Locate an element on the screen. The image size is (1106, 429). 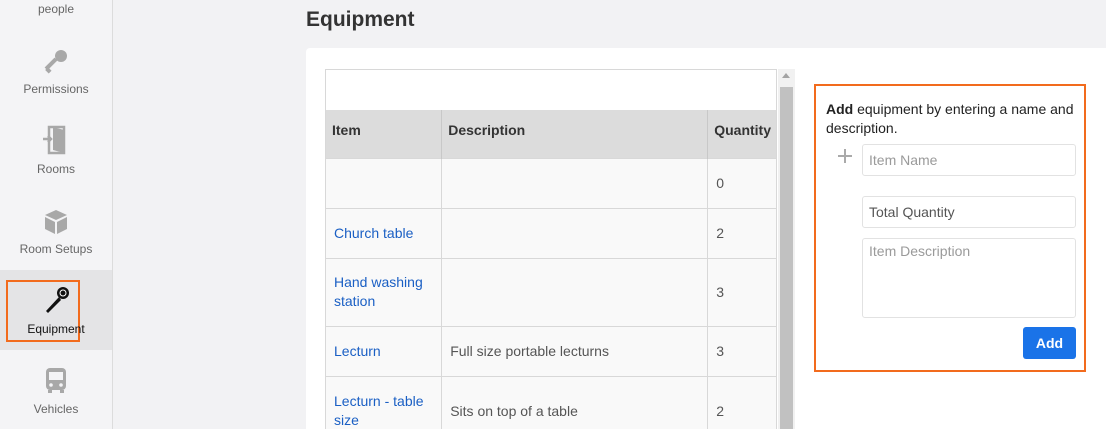
item-cell: Lecturn - table size is located at coordinates (384, 402).